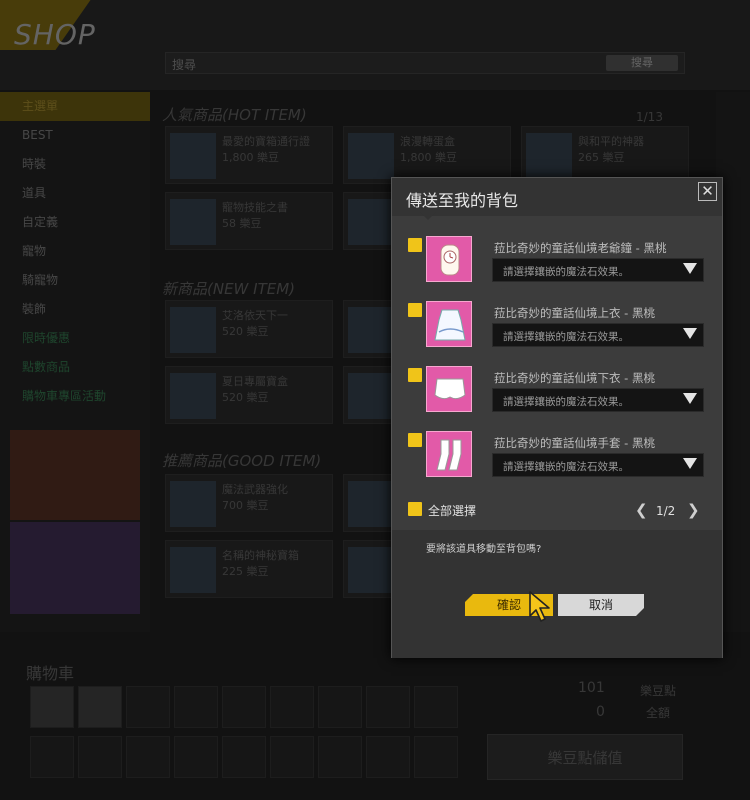 The height and width of the screenshot is (800, 750). I want to click on dialog-item-row: 菈比奇妙的童話仙境手套 - 黑桃 請選擇鑲嵌的魔法石效果。, so click(556, 459).